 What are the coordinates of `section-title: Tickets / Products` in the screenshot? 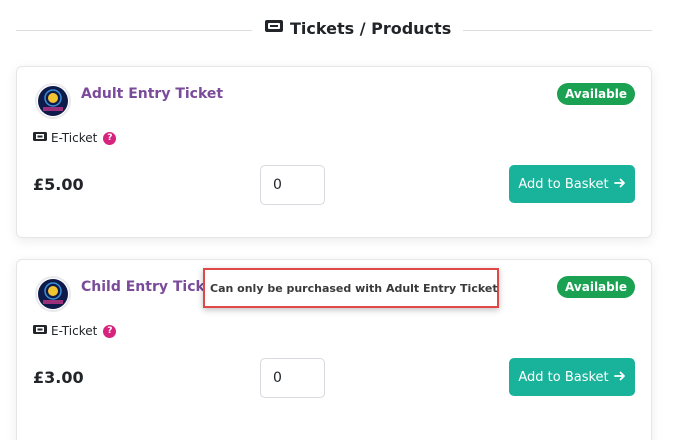 It's located at (371, 28).